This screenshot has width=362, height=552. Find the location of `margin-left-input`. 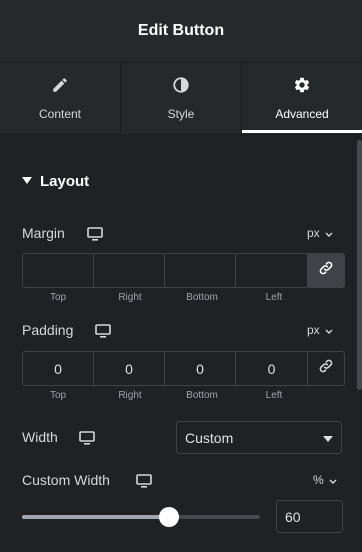

margin-left-input is located at coordinates (272, 270).